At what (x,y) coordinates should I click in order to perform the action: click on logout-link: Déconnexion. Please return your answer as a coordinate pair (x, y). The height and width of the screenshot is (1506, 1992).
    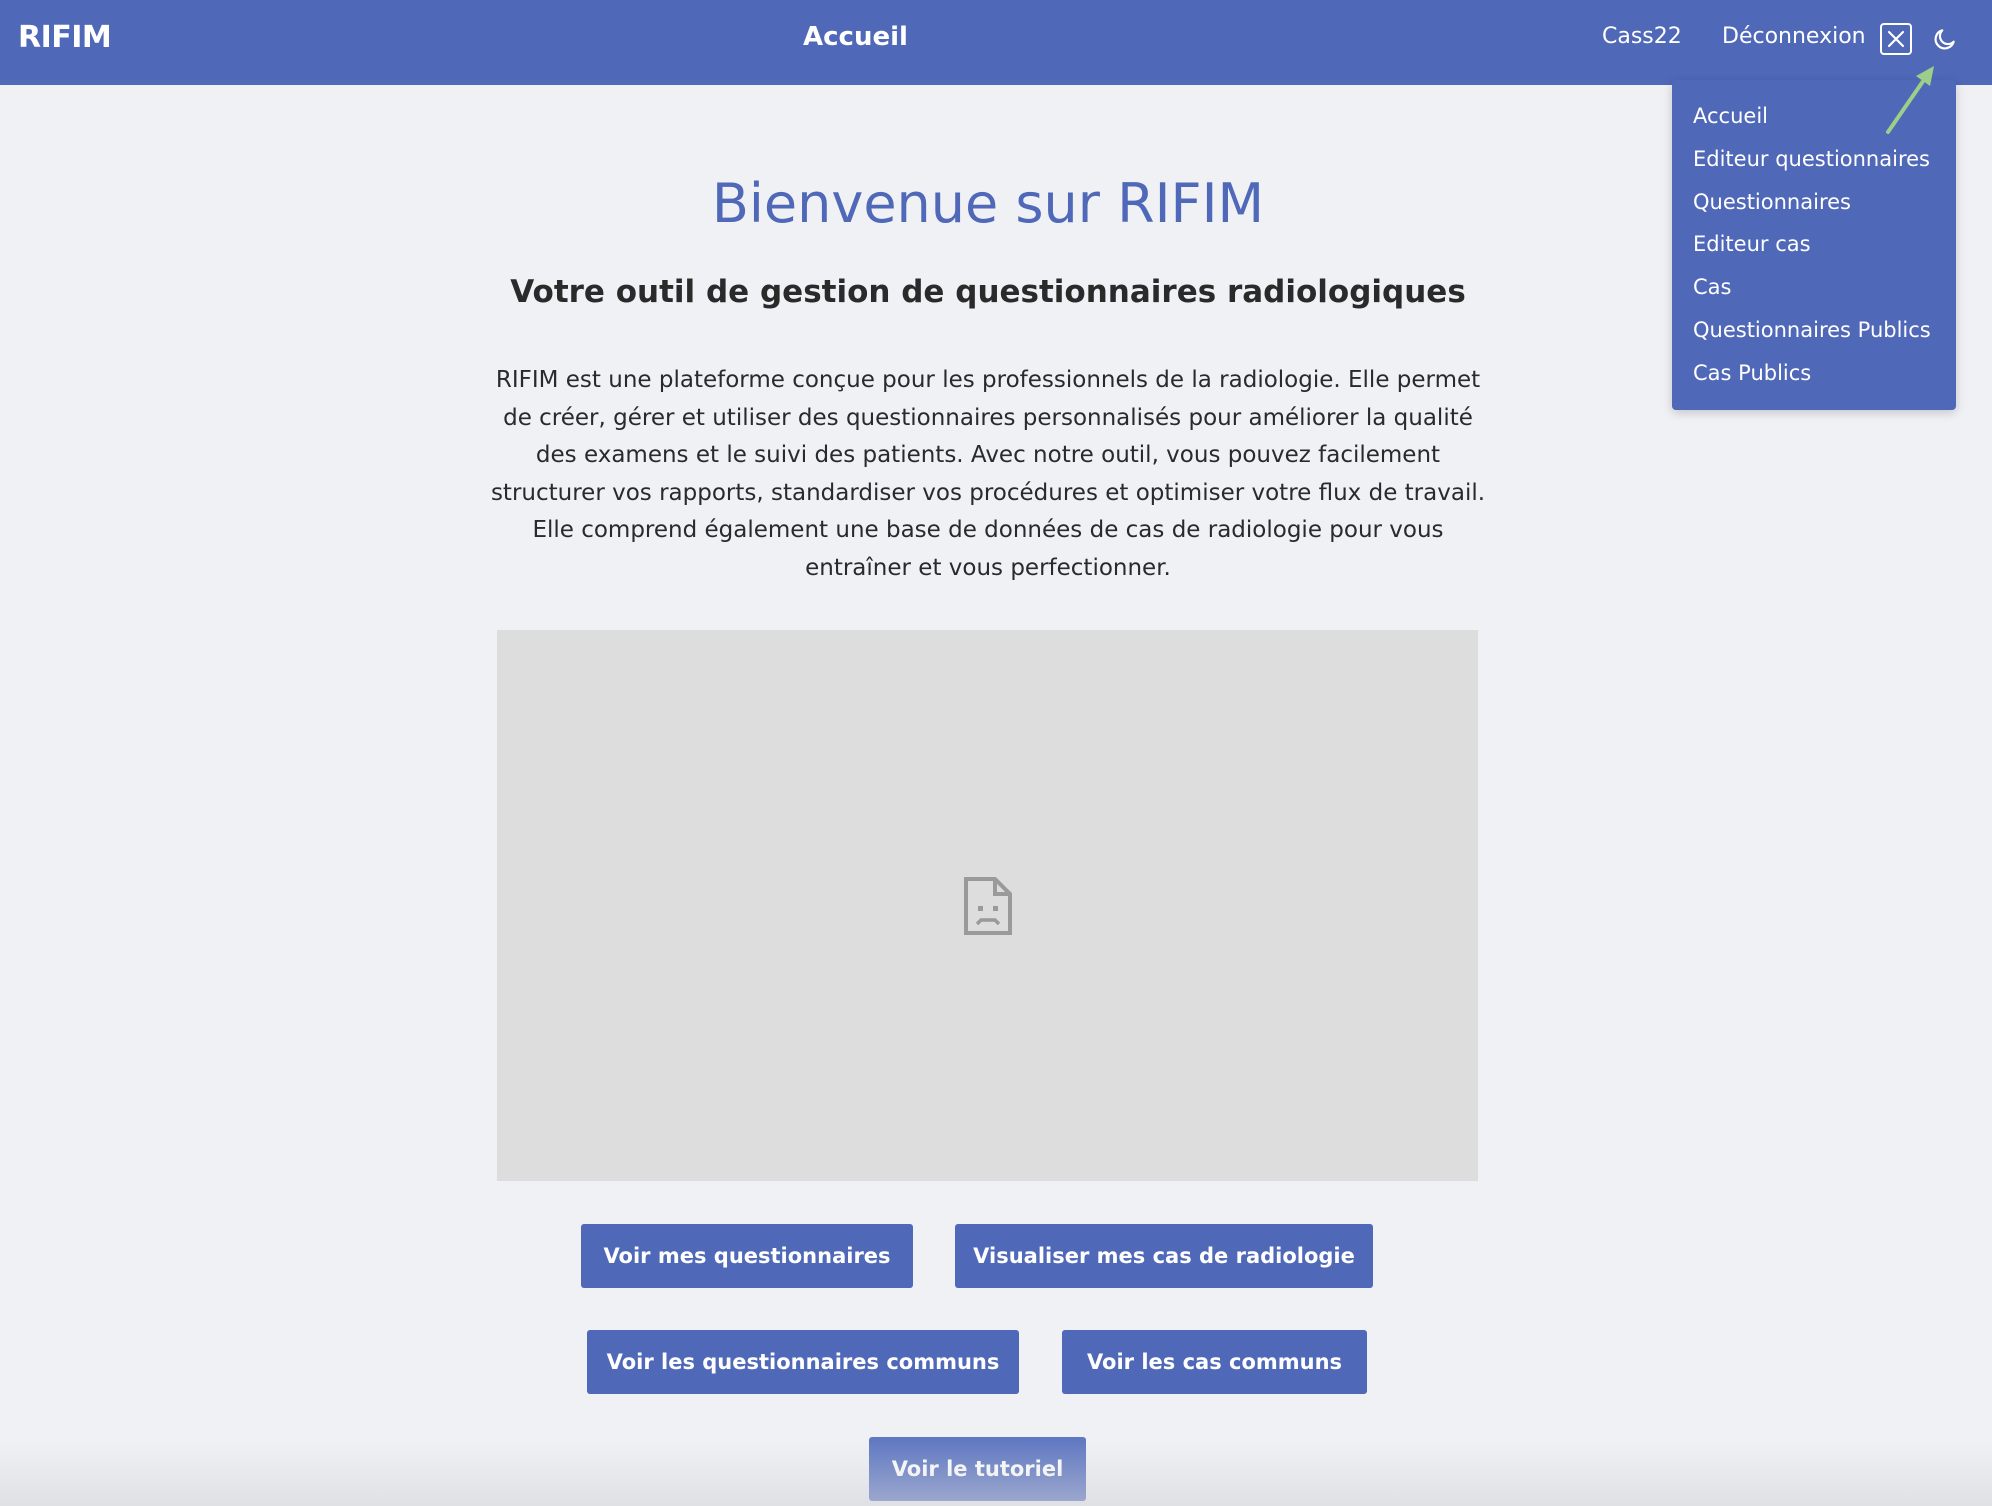
    Looking at the image, I should click on (1794, 36).